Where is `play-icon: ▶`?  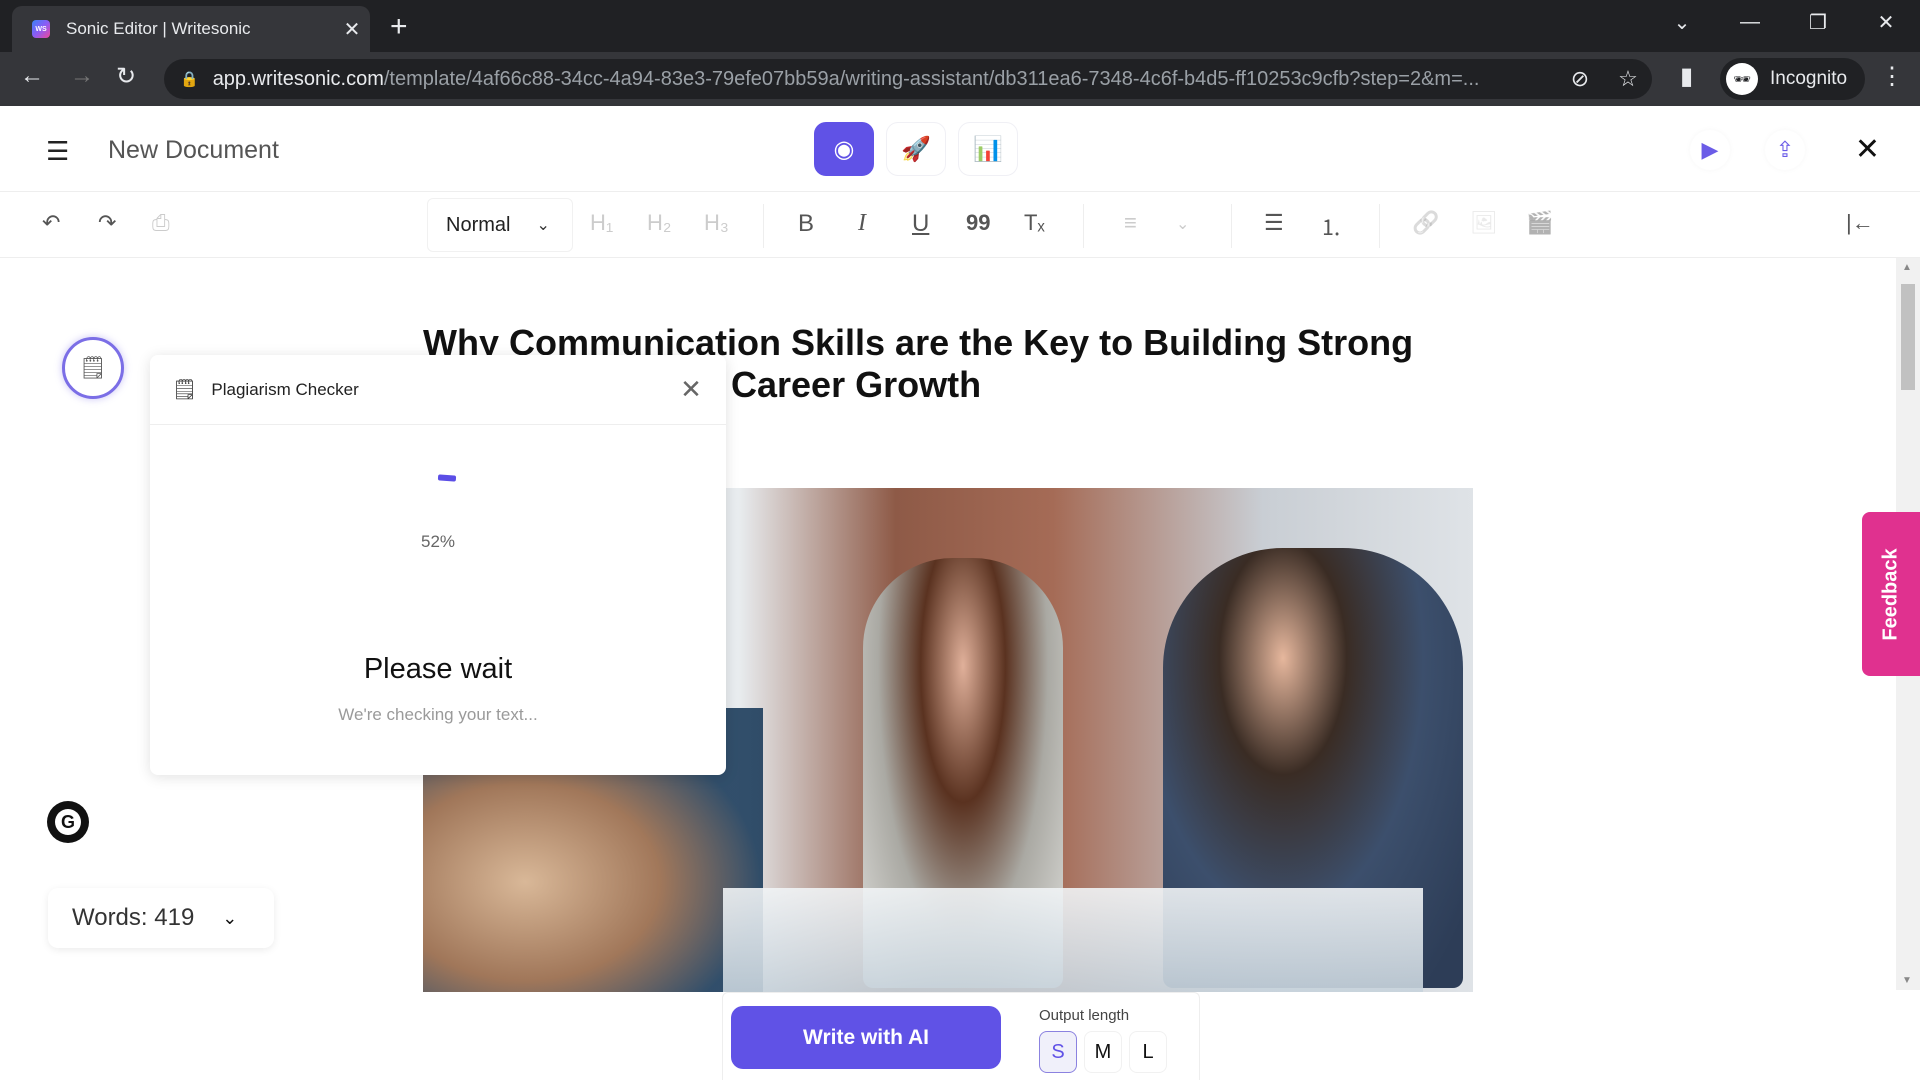
play-icon: ▶ is located at coordinates (1710, 149).